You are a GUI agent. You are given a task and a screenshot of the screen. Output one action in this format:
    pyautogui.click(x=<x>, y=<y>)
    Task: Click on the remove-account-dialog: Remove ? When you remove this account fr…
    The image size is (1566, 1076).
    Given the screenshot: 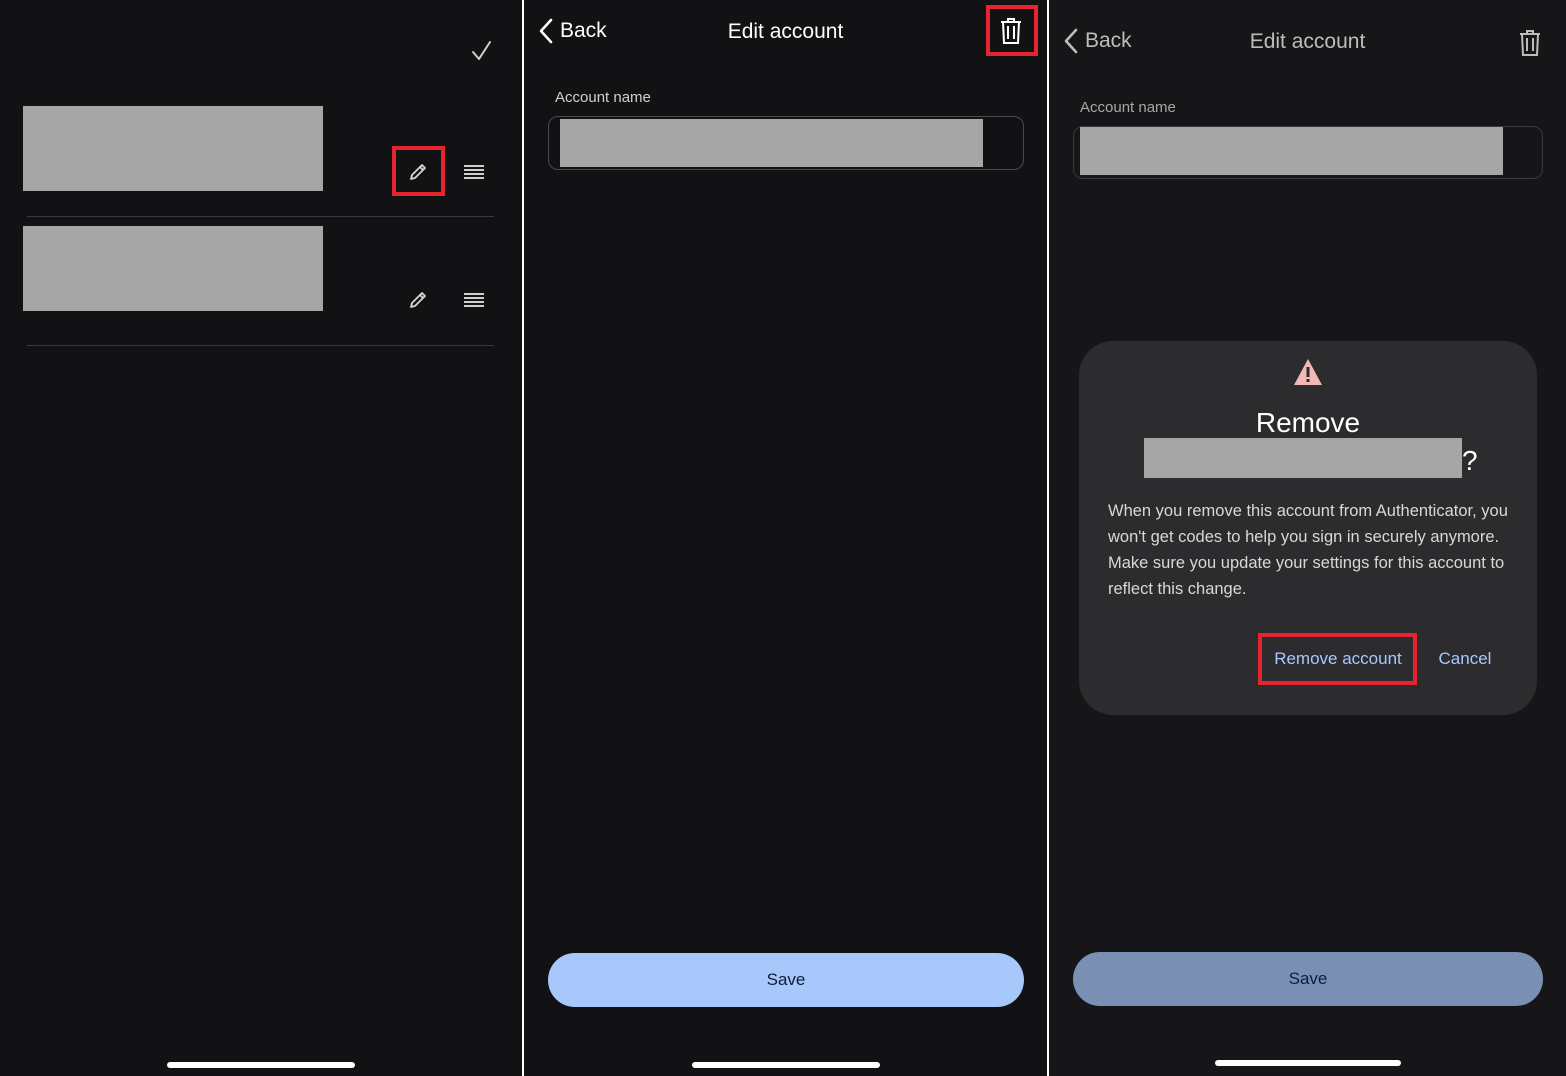 What is the action you would take?
    pyautogui.click(x=1308, y=528)
    